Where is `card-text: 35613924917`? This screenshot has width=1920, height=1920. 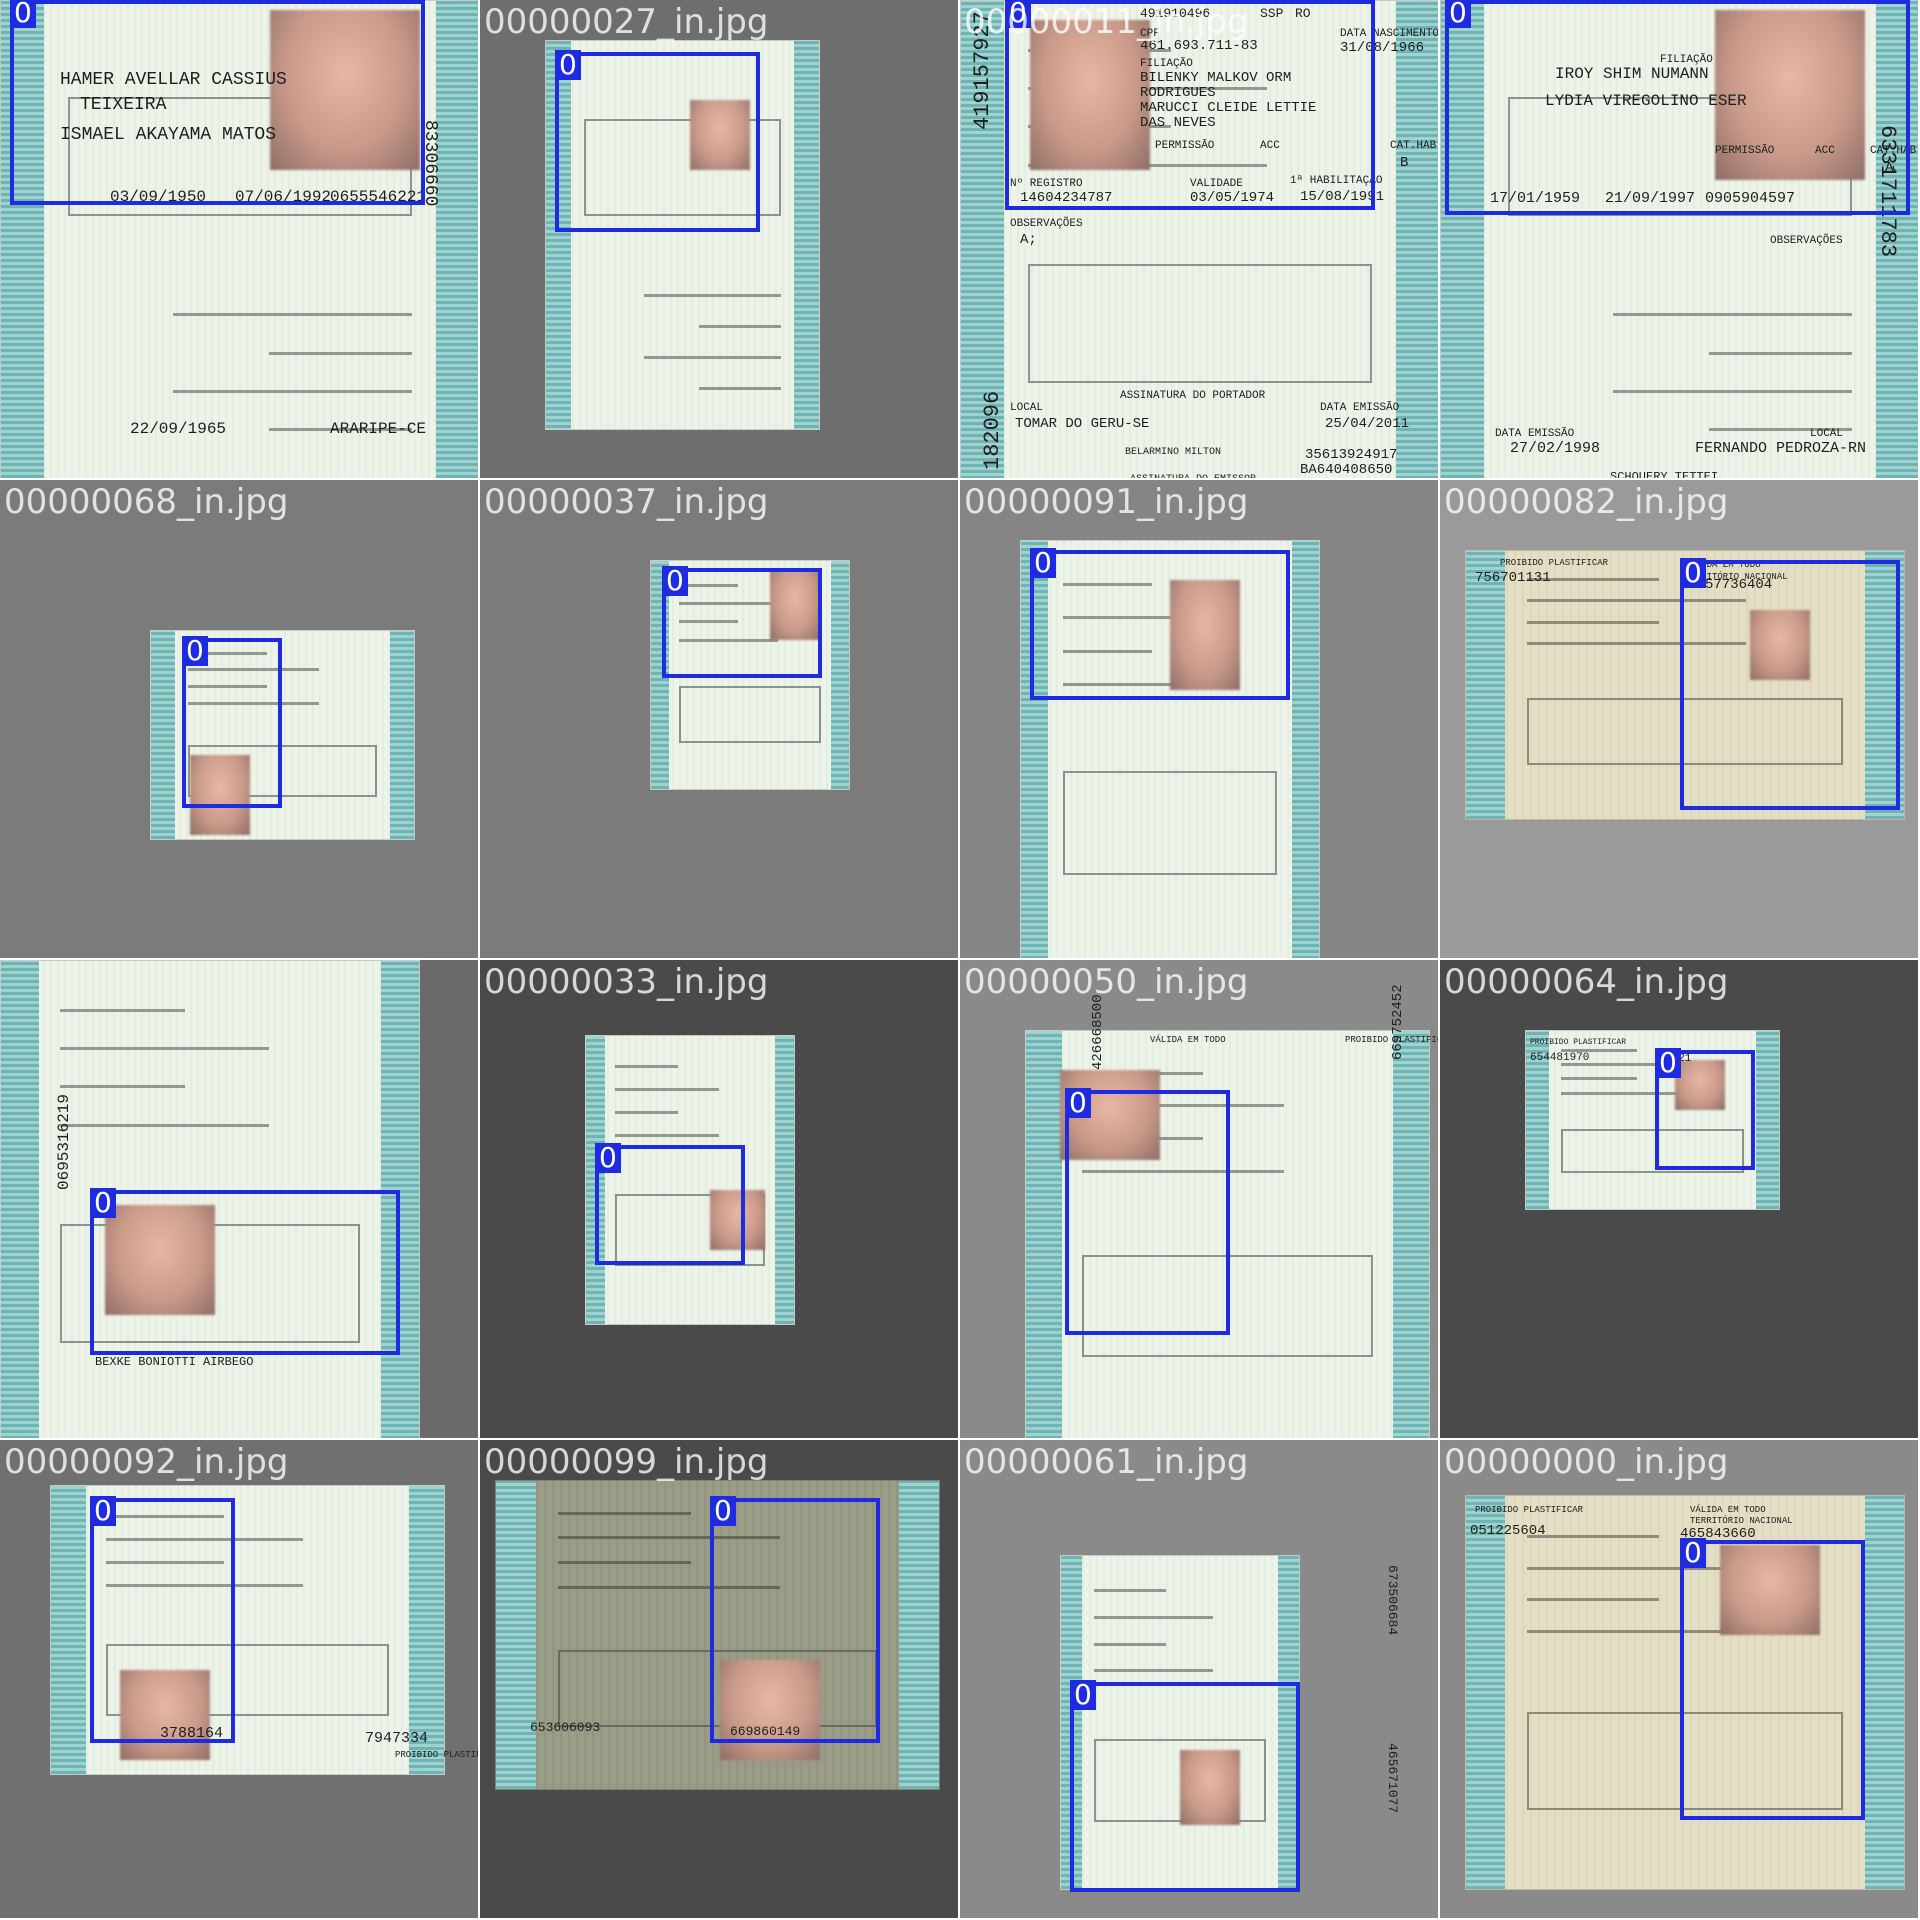 card-text: 35613924917 is located at coordinates (1351, 455).